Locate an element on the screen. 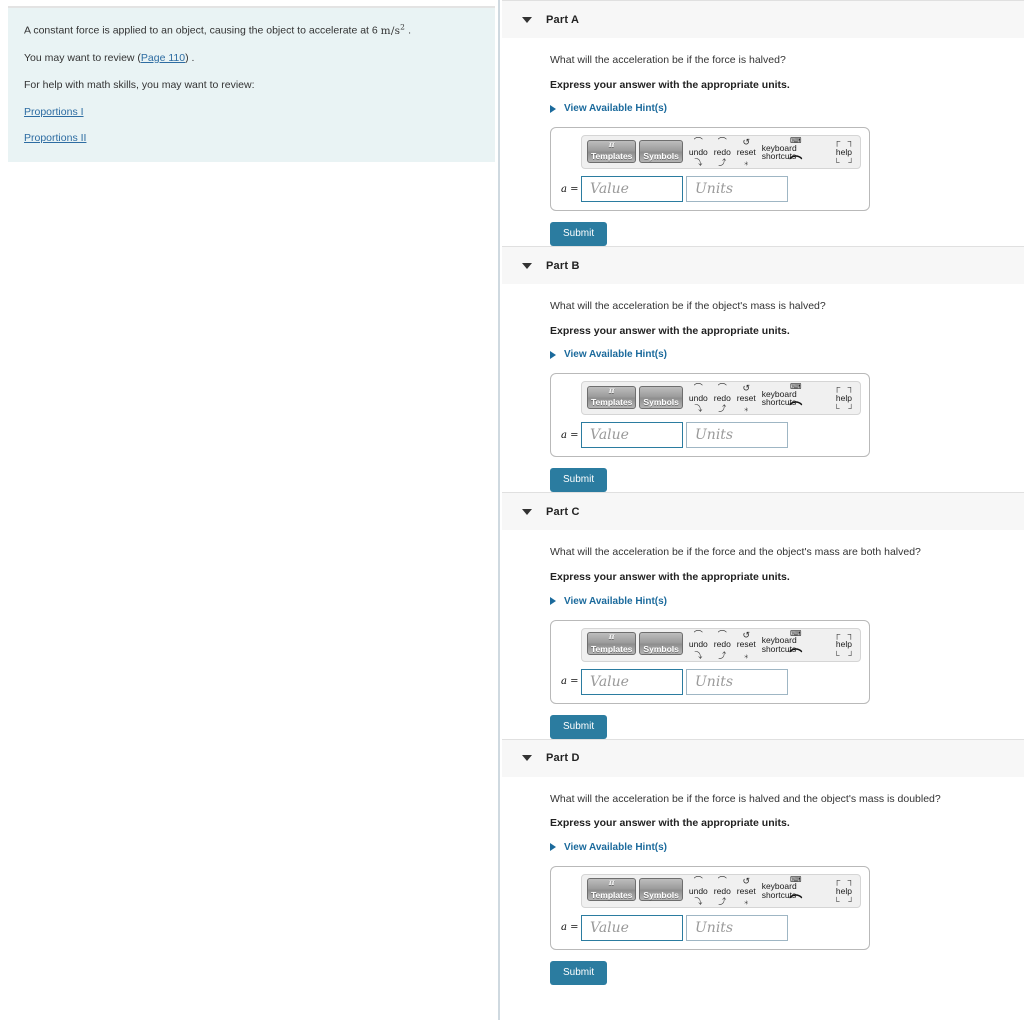  review-line: You may want to review (Page 110) . is located at coordinates (251, 58).